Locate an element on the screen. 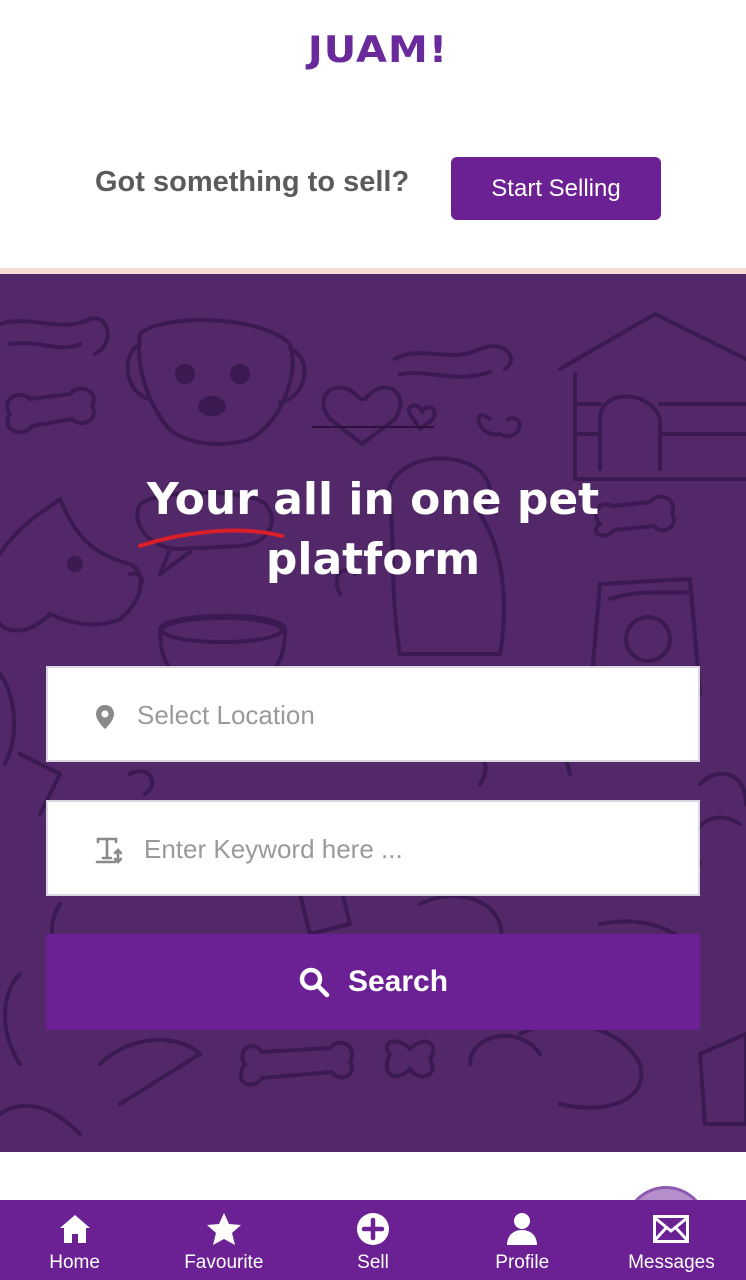 The height and width of the screenshot is (1280, 746). hero-headline-line-1: Your all in one pet is located at coordinates (373, 499).